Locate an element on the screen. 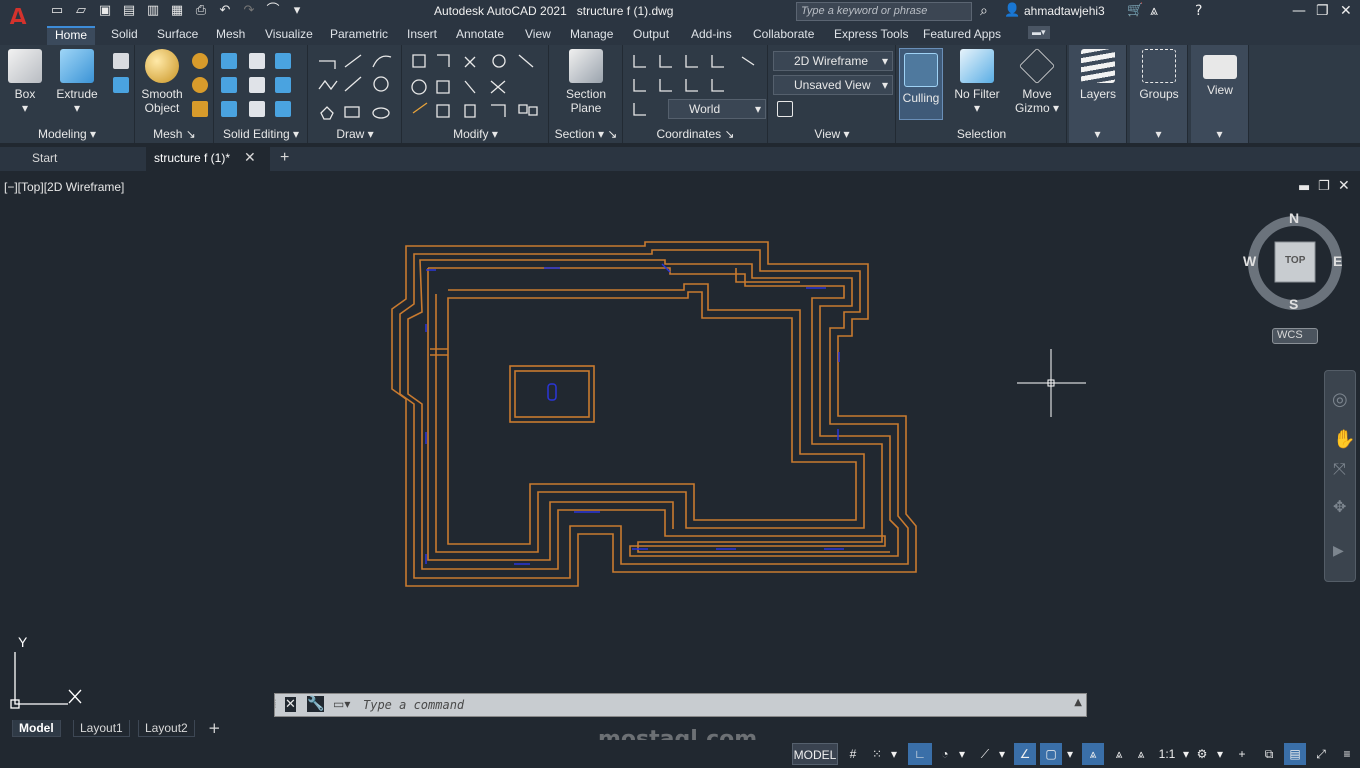 Image resolution: width=1360 pixels, height=768 pixels. search-input: Type a keyword or phrase is located at coordinates (884, 11).